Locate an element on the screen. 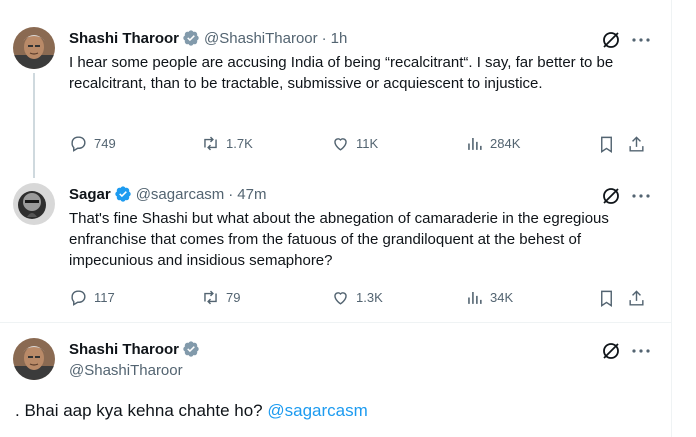 The height and width of the screenshot is (437, 696). views-button: 34K is located at coordinates (489, 297).